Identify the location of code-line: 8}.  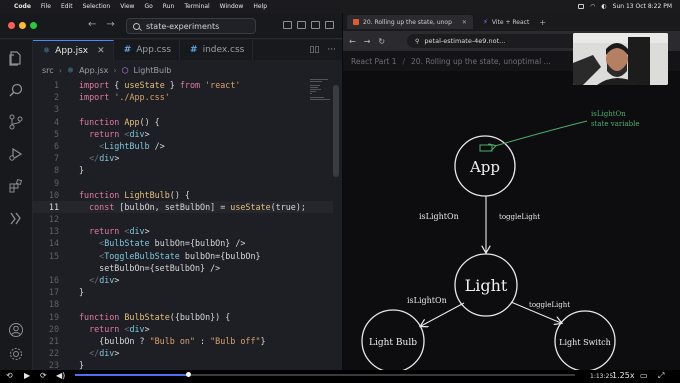
(183, 170).